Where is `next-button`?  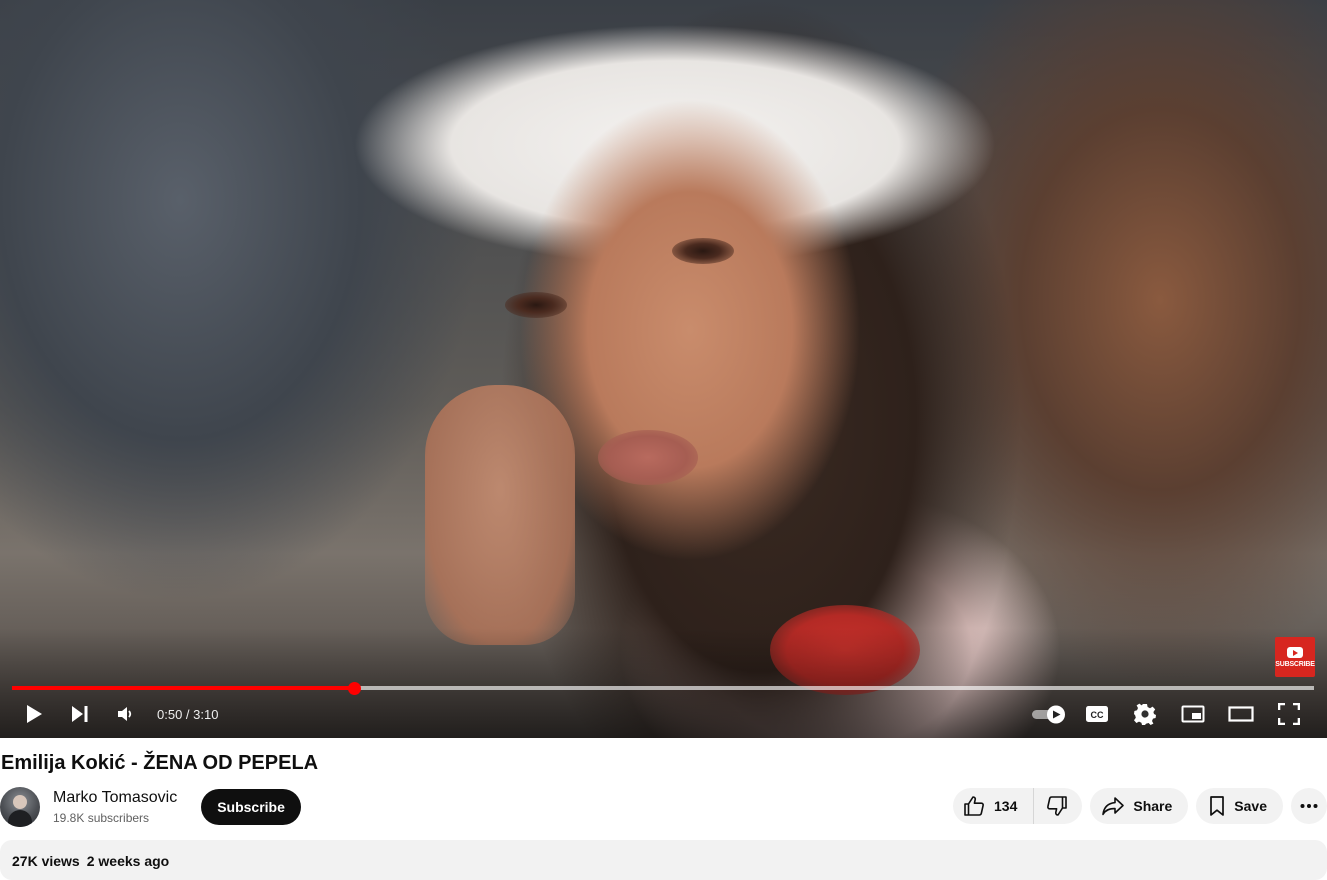 next-button is located at coordinates (80, 714).